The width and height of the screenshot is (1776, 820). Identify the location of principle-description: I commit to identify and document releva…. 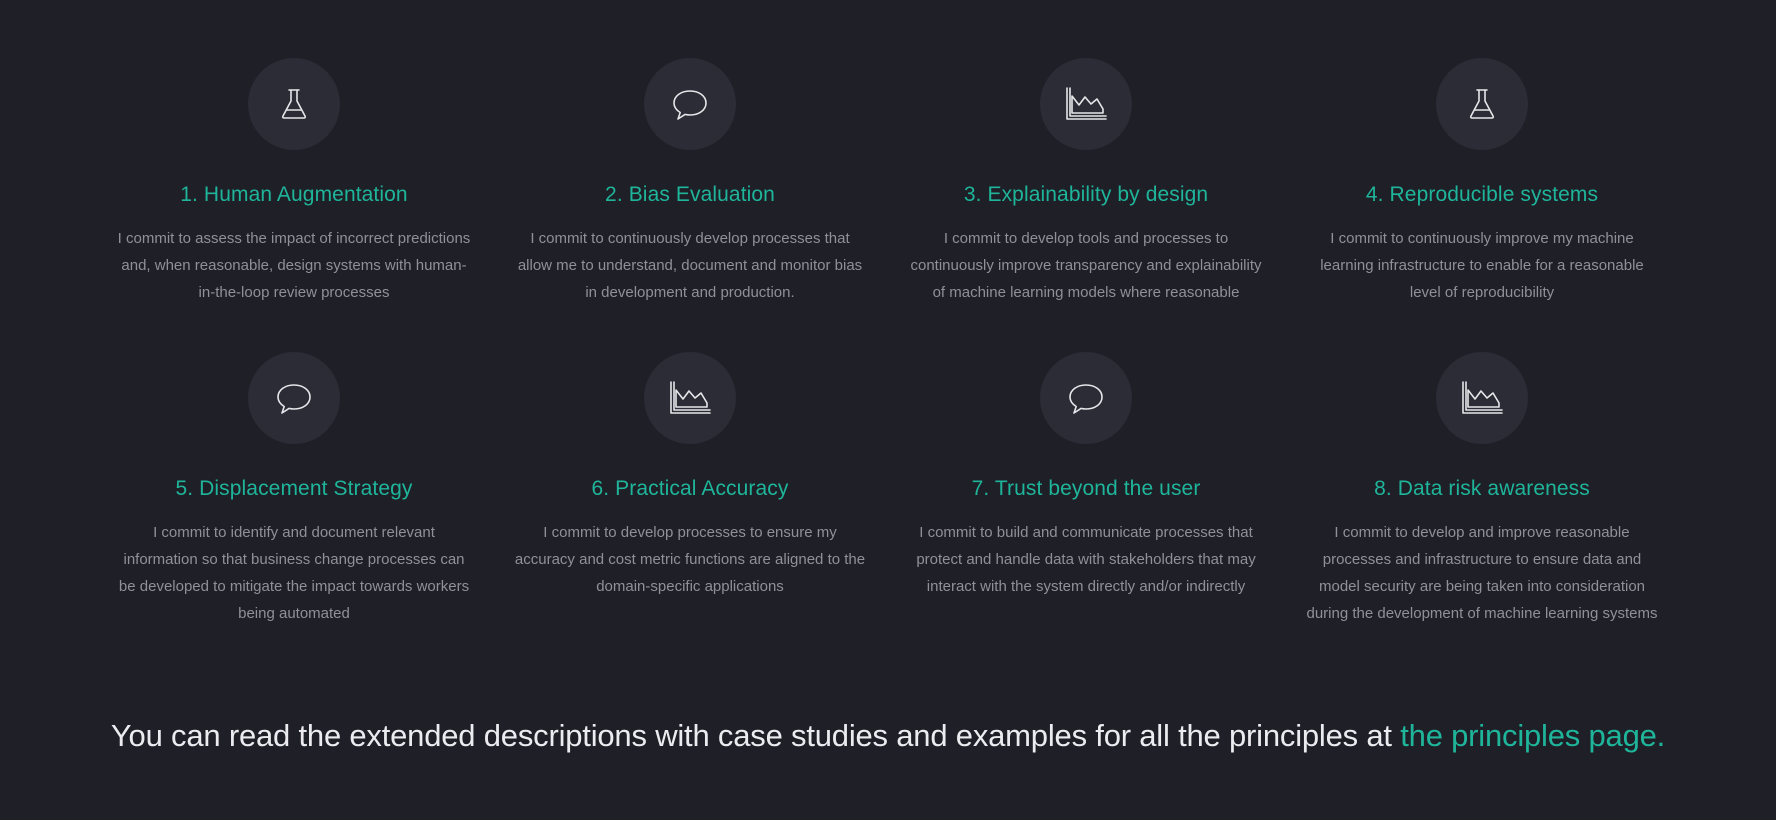
(294, 573).